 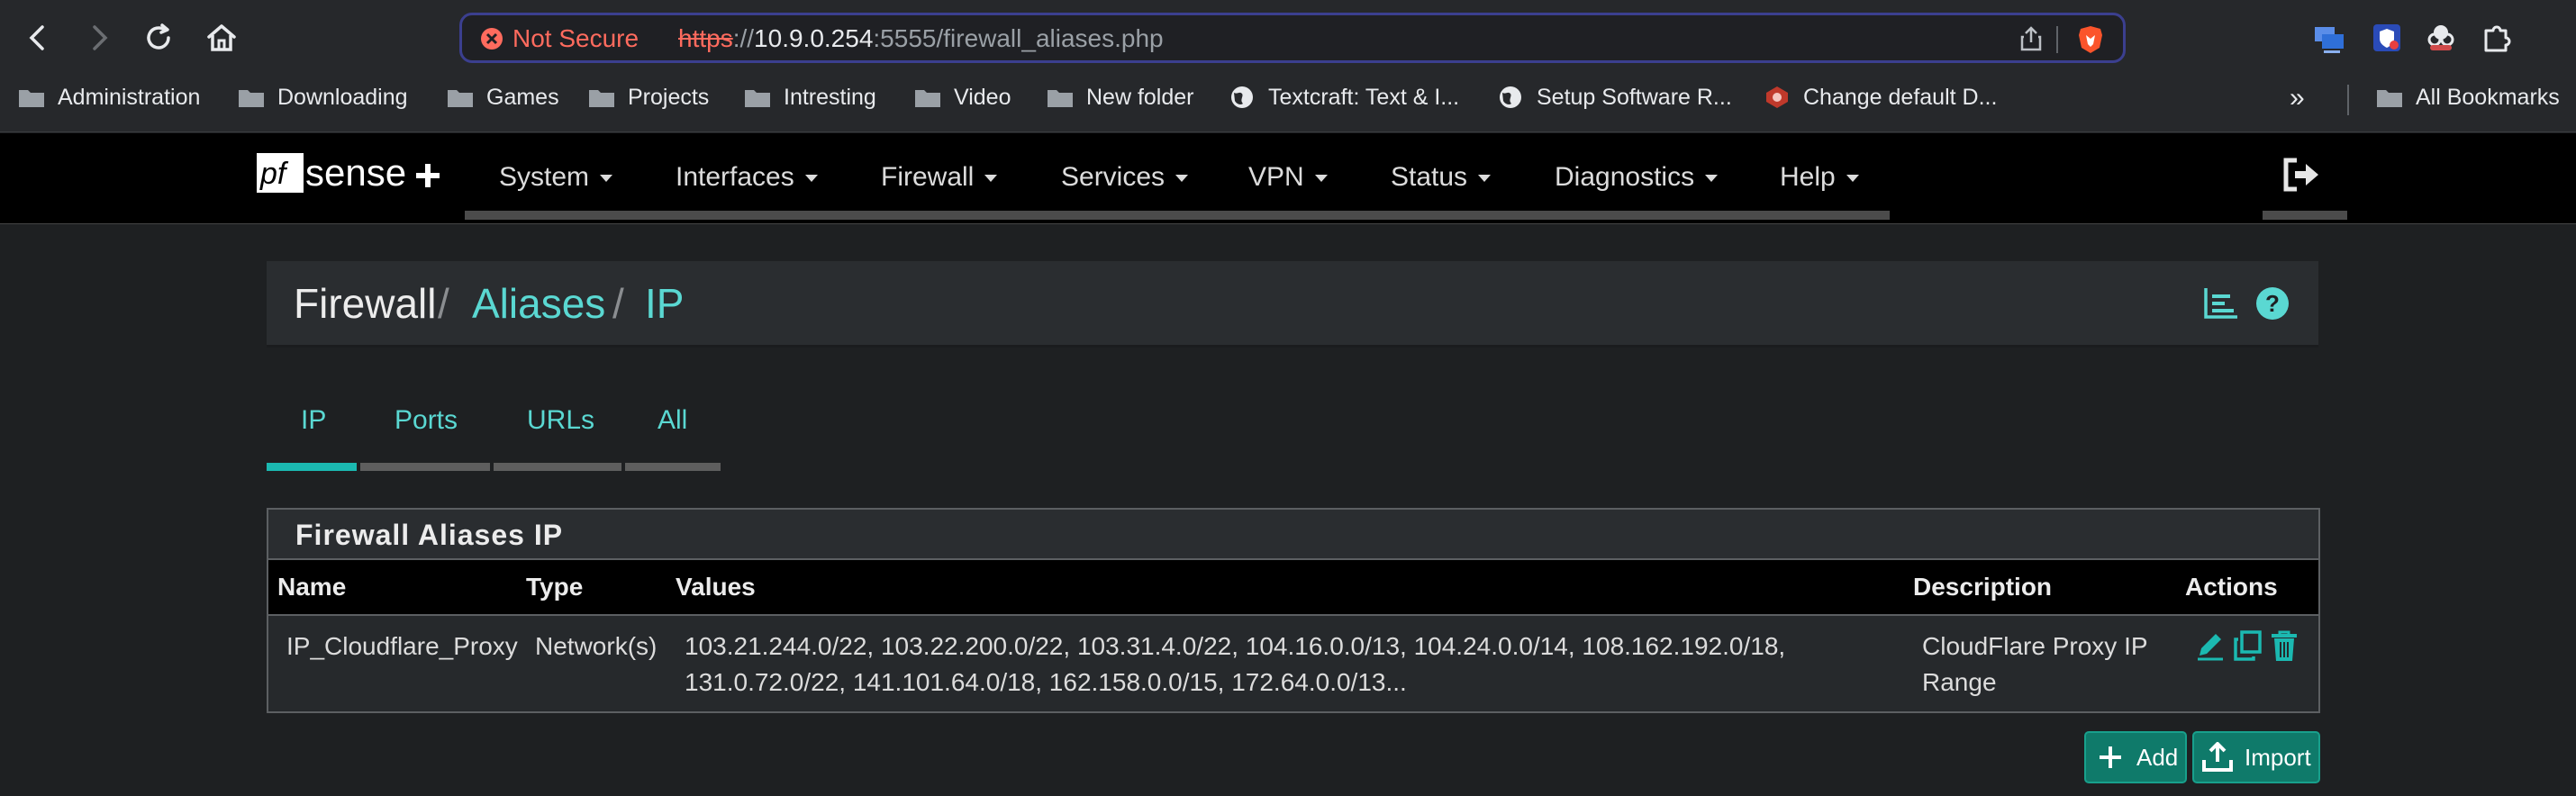 What do you see at coordinates (1125, 177) in the screenshot?
I see `nav-services: Services` at bounding box center [1125, 177].